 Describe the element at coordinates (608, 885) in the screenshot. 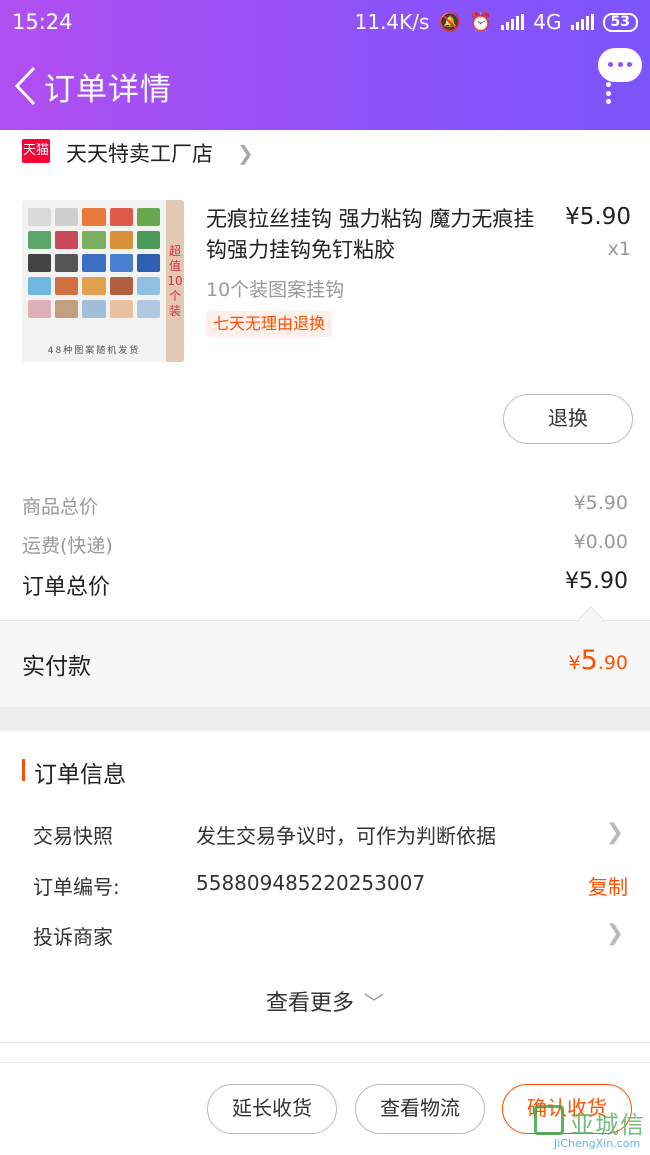

I see `copy-button: 复制` at that location.